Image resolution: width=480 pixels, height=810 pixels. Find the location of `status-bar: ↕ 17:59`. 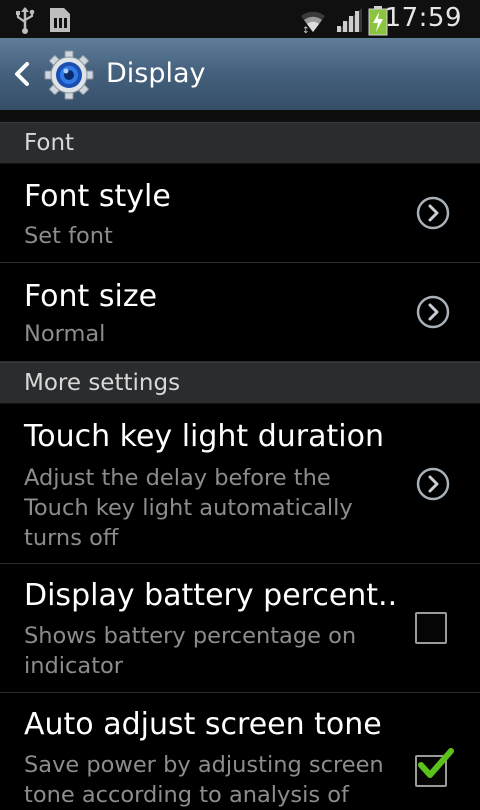

status-bar: ↕ 17:59 is located at coordinates (240, 19).